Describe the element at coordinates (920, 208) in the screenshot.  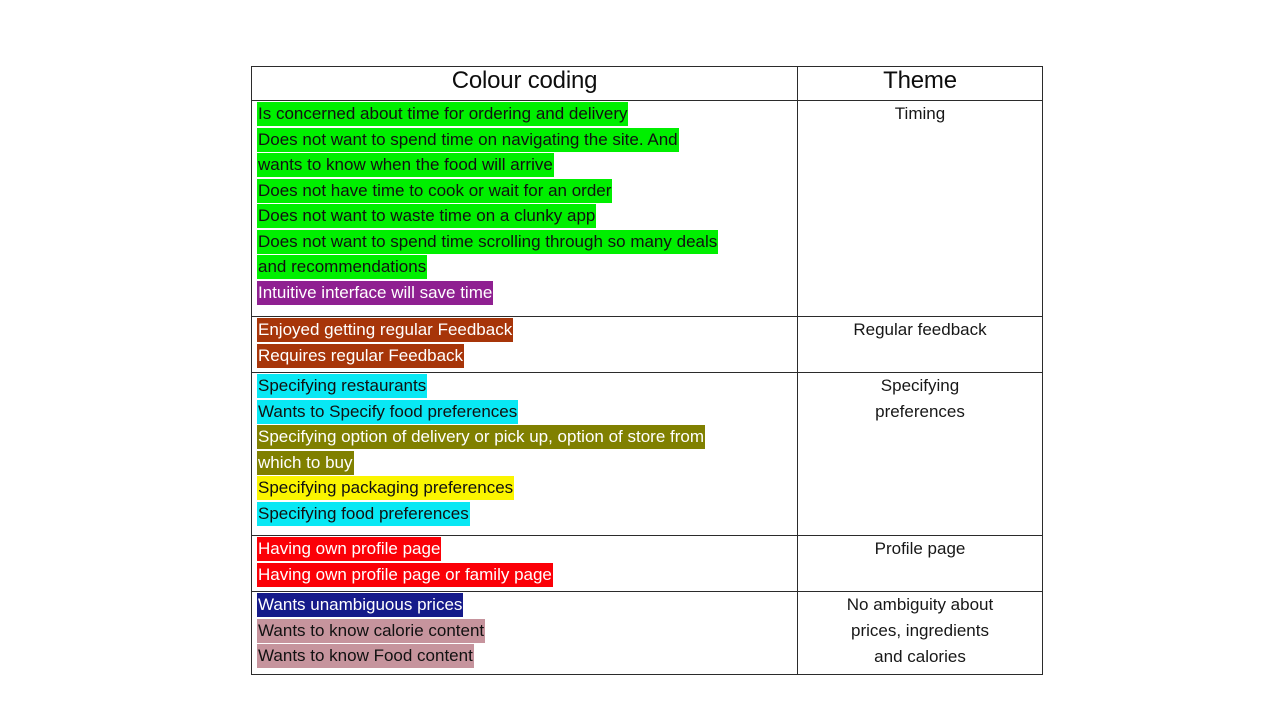
I see `theme-cell: Timing` at that location.